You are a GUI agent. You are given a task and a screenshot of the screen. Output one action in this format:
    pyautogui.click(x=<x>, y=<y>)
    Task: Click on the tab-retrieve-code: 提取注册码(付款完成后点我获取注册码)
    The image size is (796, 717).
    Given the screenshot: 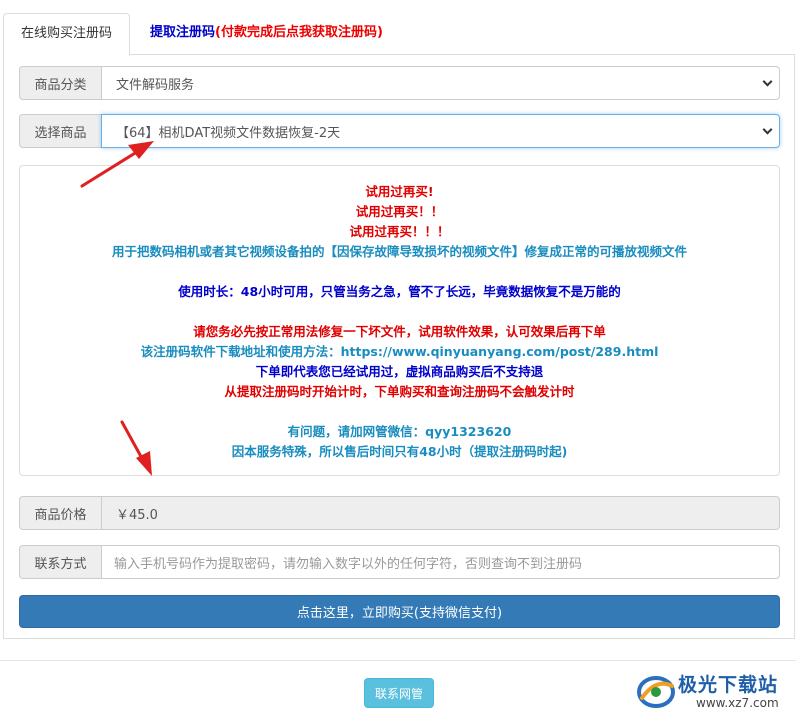 What is the action you would take?
    pyautogui.click(x=266, y=34)
    